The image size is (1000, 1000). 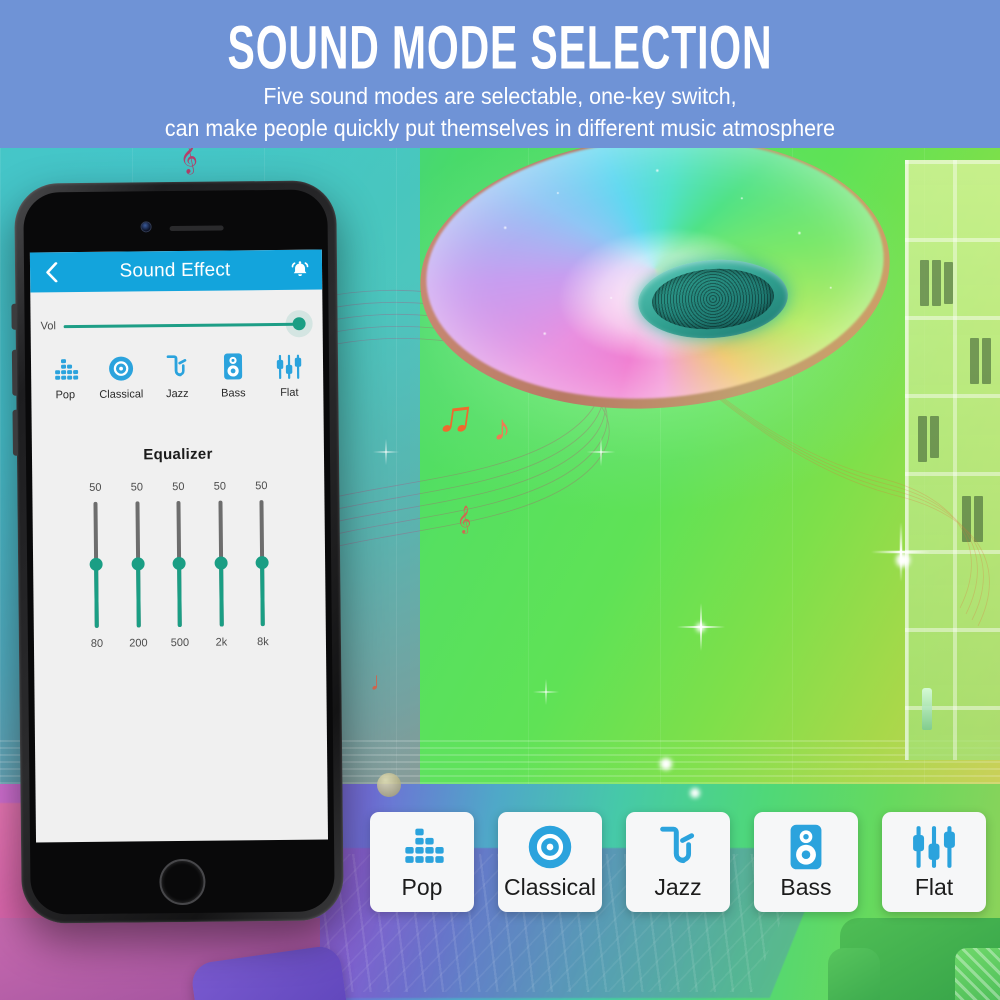 I want to click on volume-slider-thumb, so click(x=299, y=324).